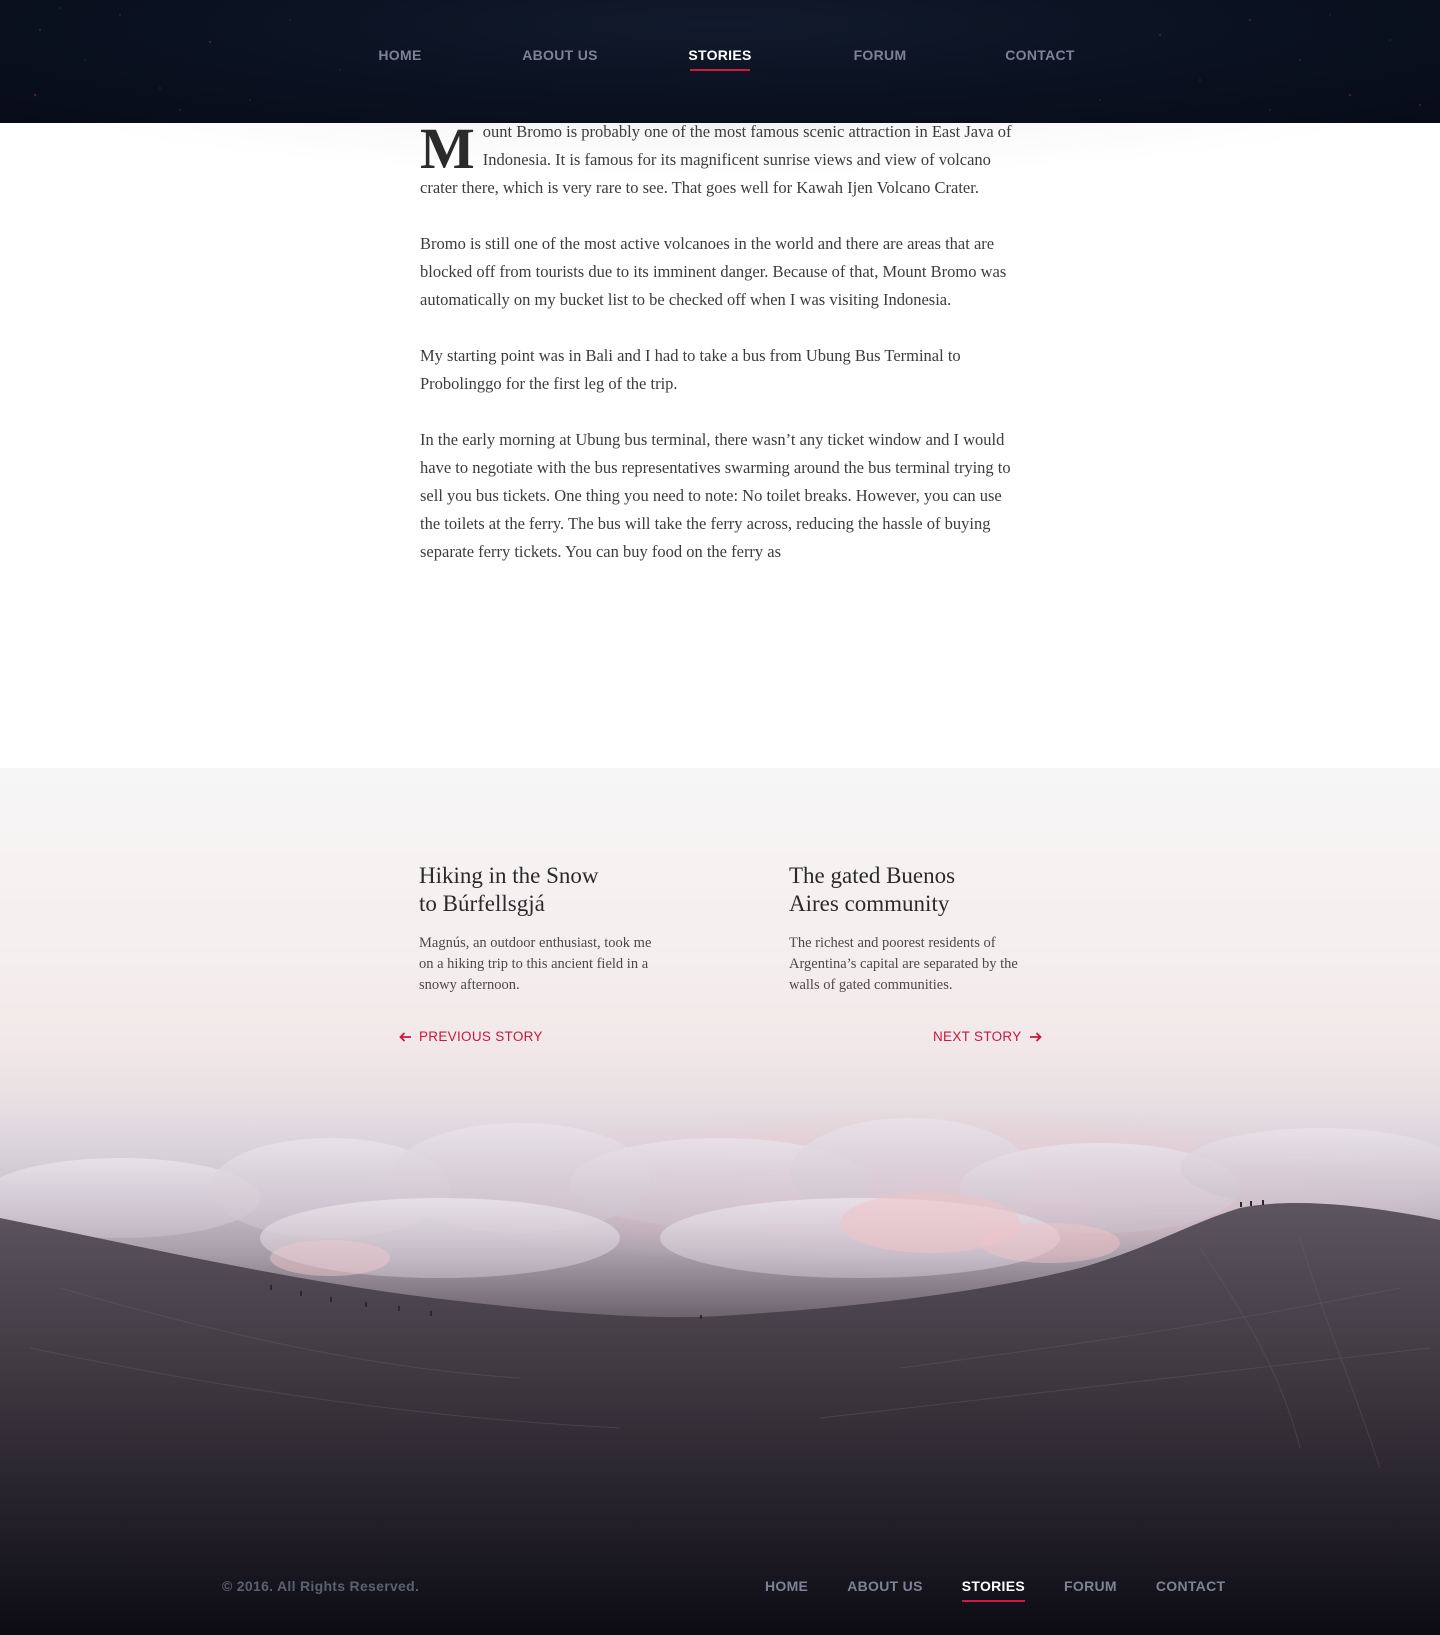  Describe the element at coordinates (549, 890) in the screenshot. I see `previous-story-title: Hiking in the Snow to Búrfellsgjá` at that location.